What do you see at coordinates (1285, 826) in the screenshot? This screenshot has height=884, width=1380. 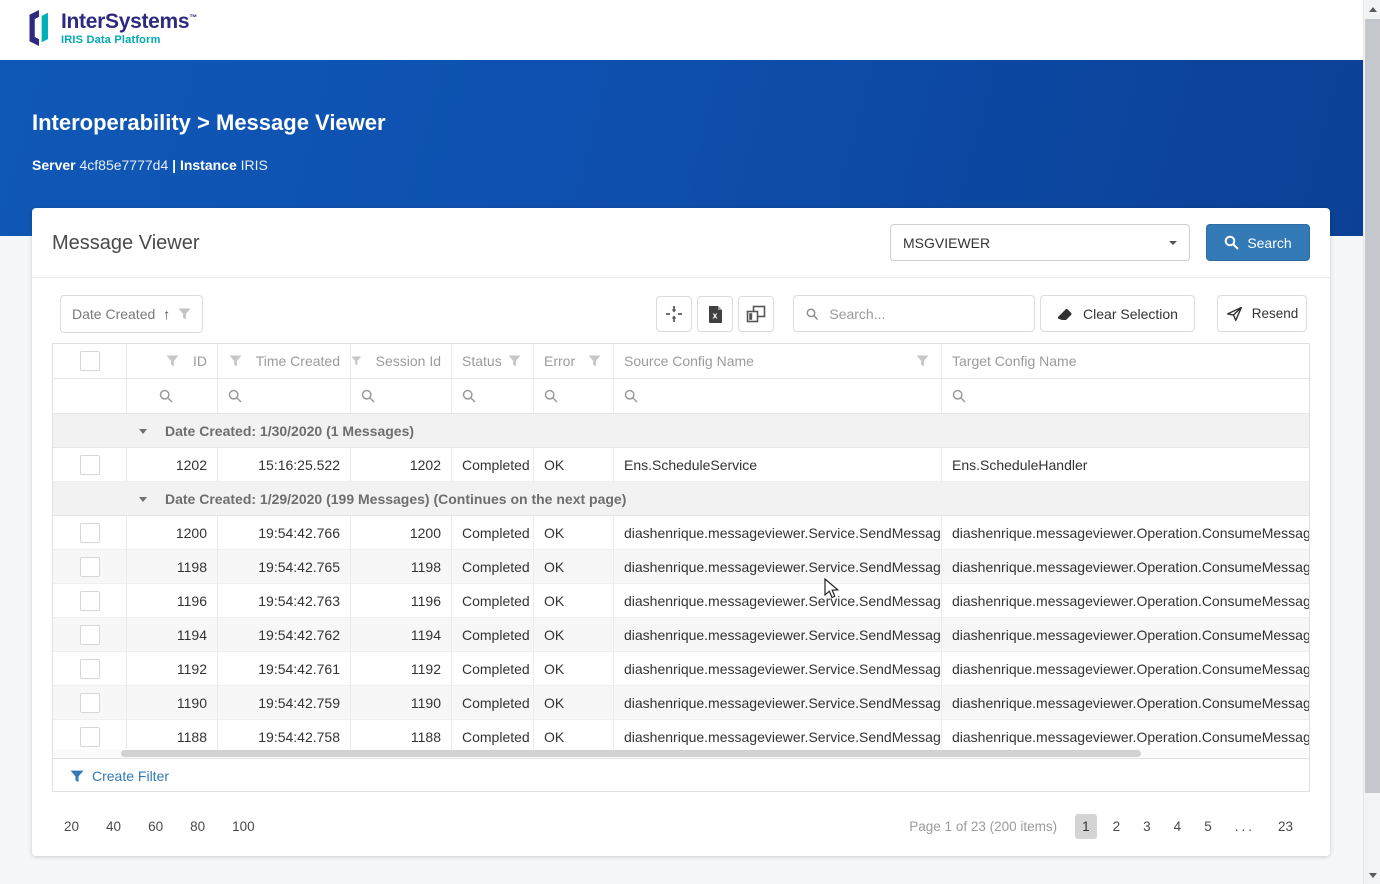 I see `page-button-23: 23` at bounding box center [1285, 826].